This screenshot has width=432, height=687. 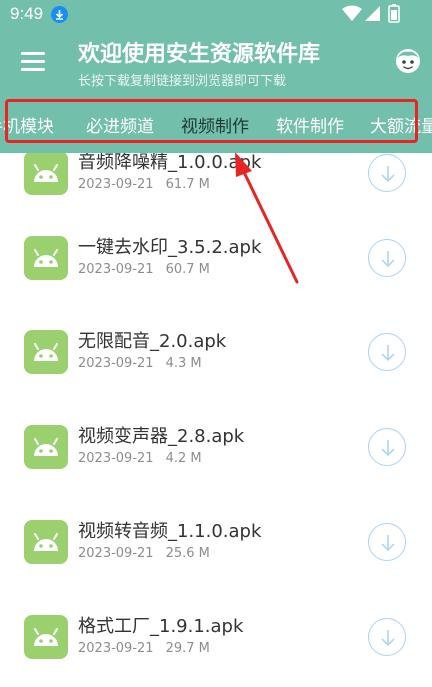 What do you see at coordinates (187, 184) in the screenshot?
I see `file-size: 61.7 M` at bounding box center [187, 184].